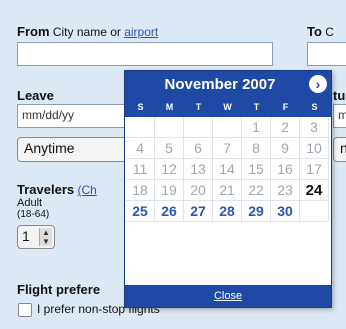  What do you see at coordinates (198, 211) in the screenshot?
I see `calendar-day: 27` at bounding box center [198, 211].